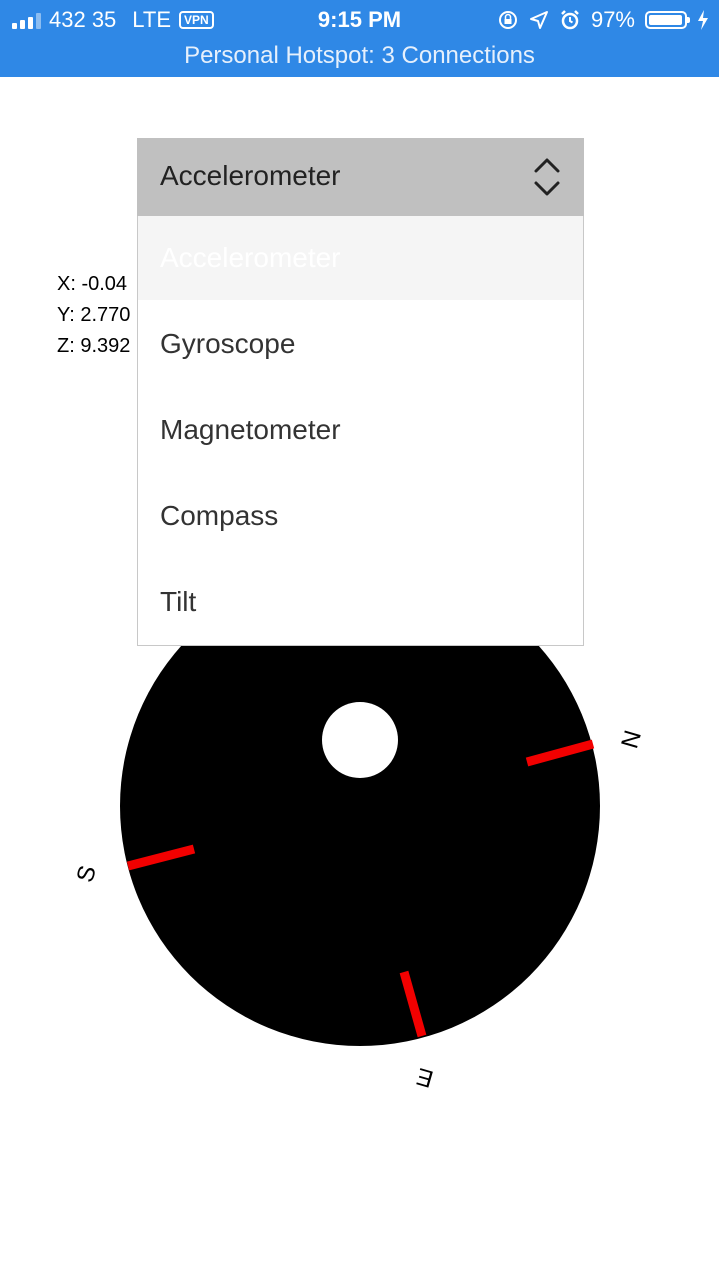 The height and width of the screenshot is (1280, 719). I want to click on option-label: Tilt, so click(178, 601).